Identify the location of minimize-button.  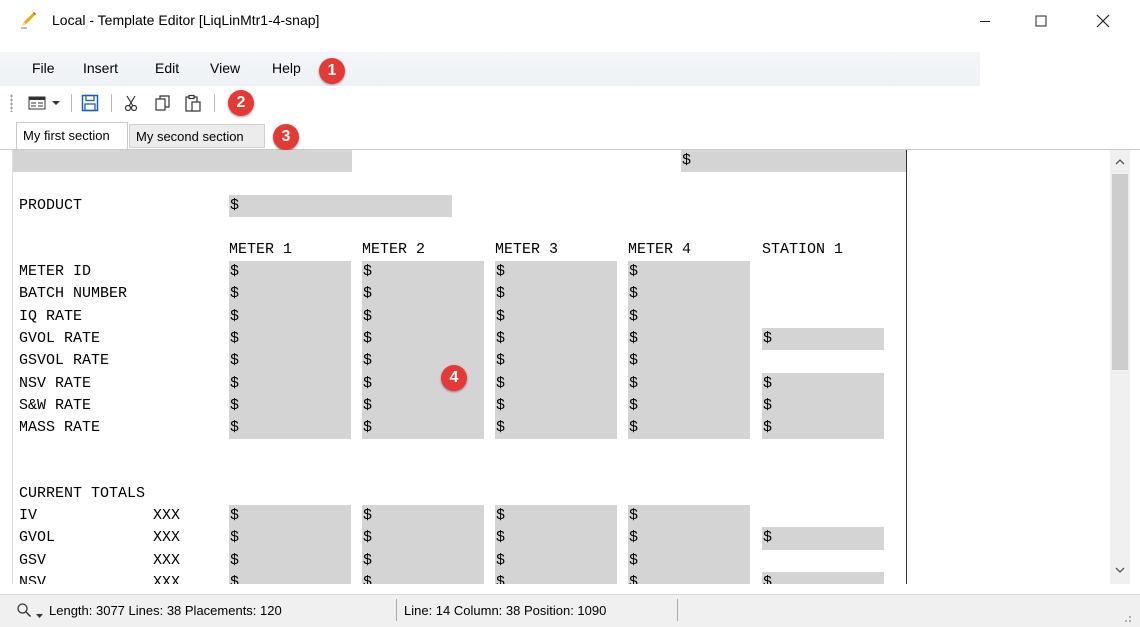
(985, 22).